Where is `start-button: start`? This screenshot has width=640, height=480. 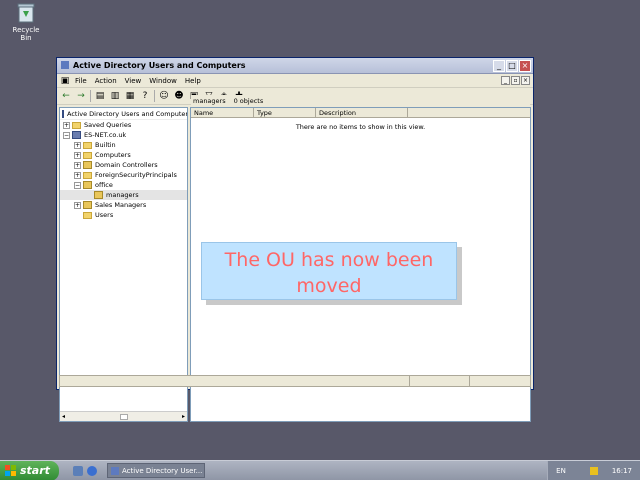 start-button: start is located at coordinates (29, 470).